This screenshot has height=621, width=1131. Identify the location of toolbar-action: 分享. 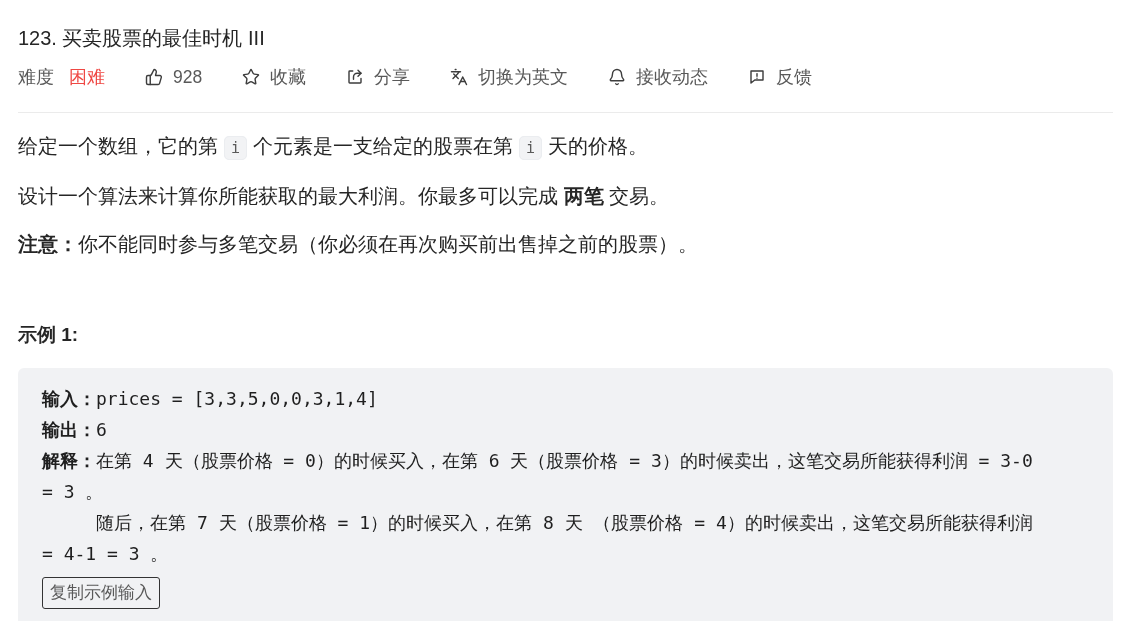
(378, 77).